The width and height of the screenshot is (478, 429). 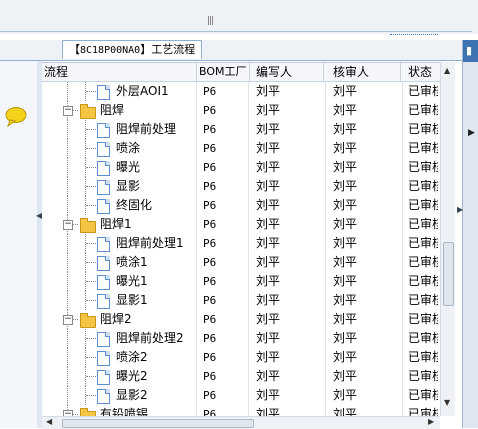 What do you see at coordinates (146, 129) in the screenshot?
I see `tree-item-label: 阻焊前处理` at bounding box center [146, 129].